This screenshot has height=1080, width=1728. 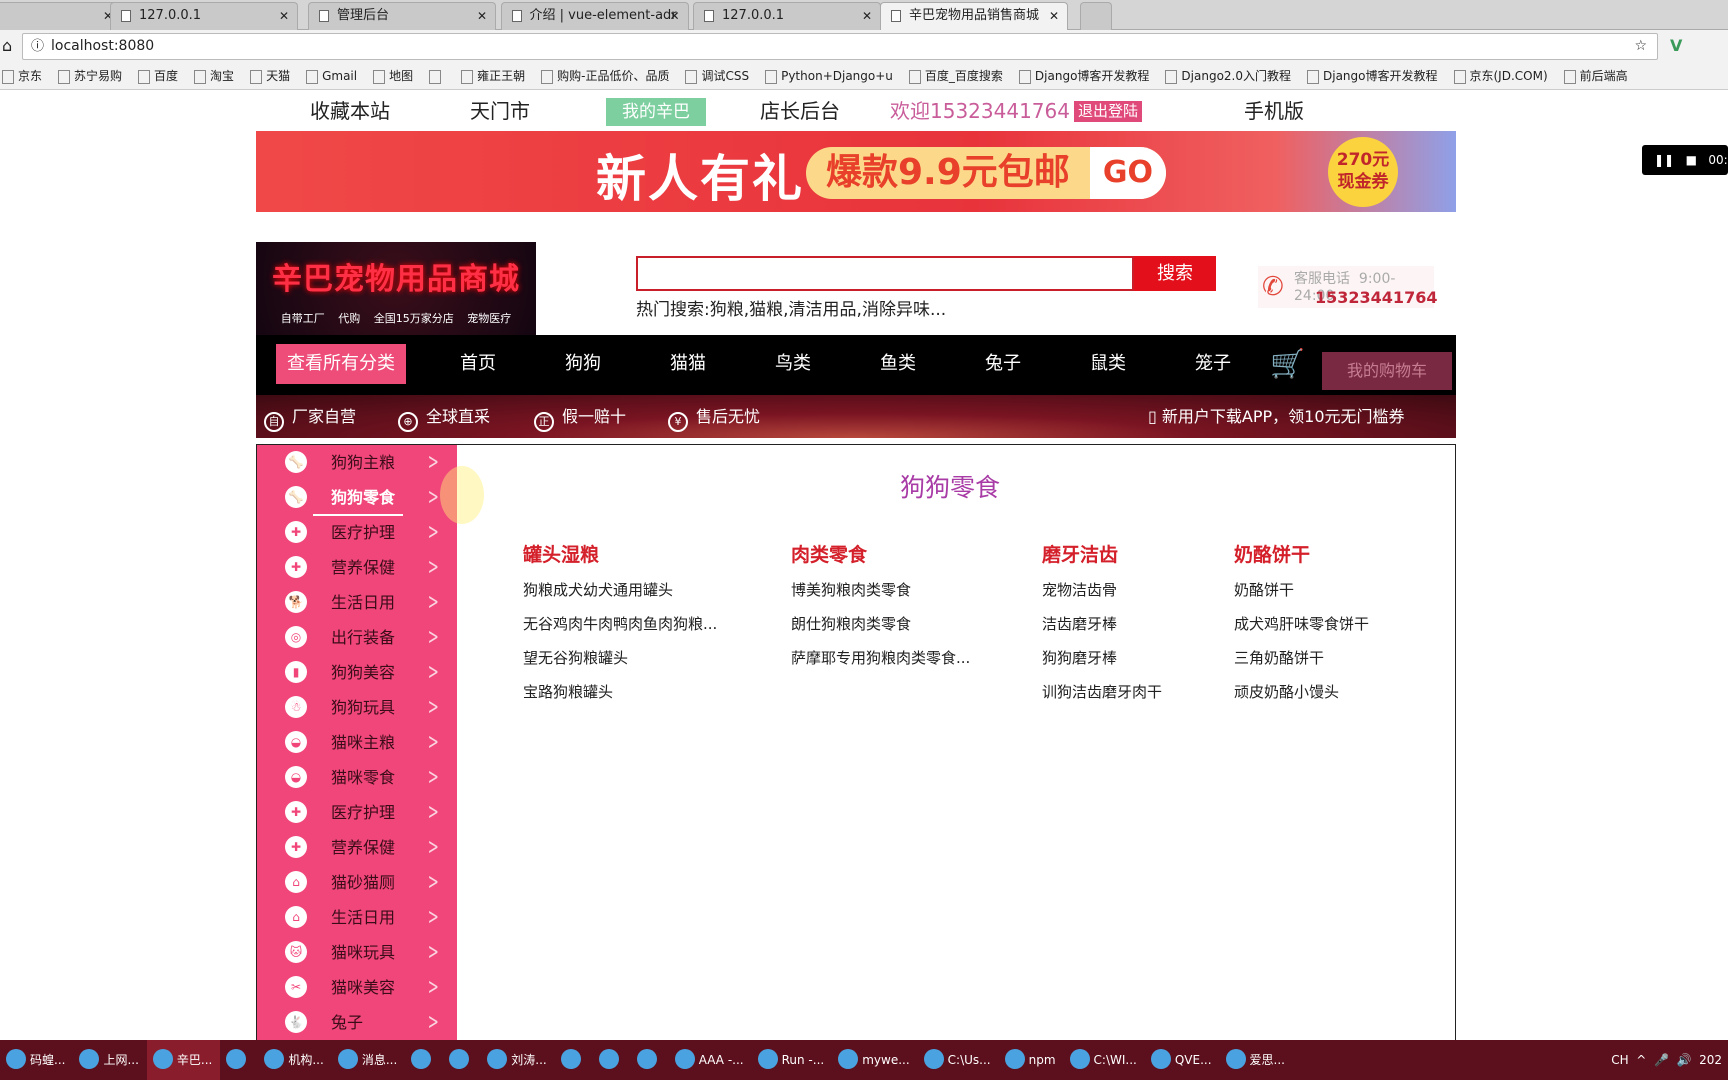 What do you see at coordinates (357, 567) in the screenshot?
I see `sidebar-item: ✚ 营养保健 >` at bounding box center [357, 567].